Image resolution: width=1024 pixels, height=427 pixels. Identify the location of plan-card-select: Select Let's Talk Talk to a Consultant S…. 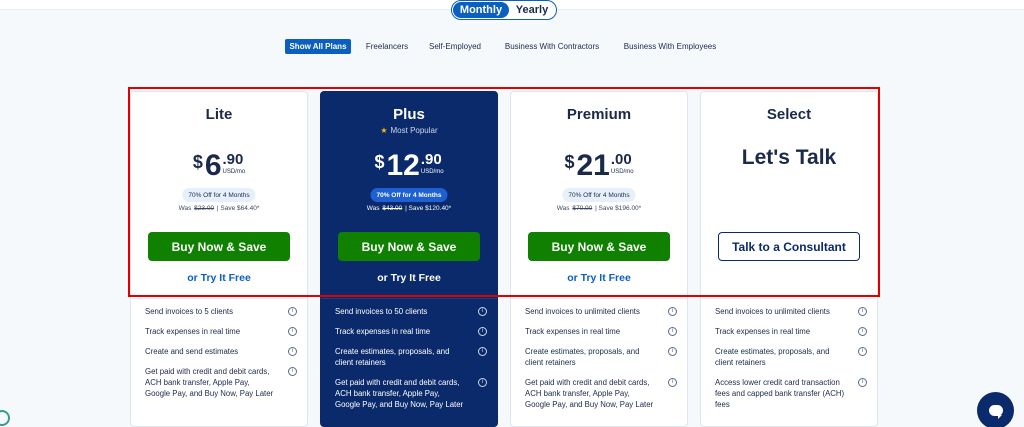
(789, 259).